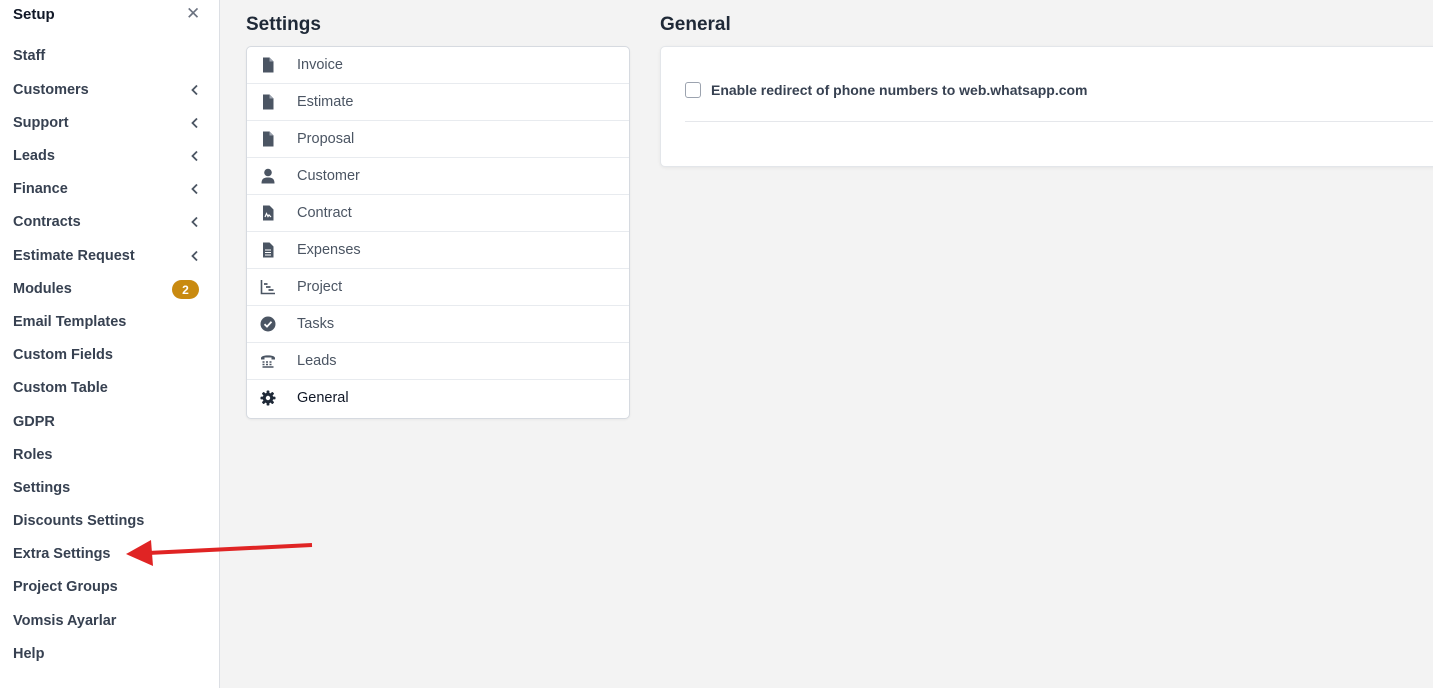 The image size is (1433, 688). Describe the element at coordinates (185, 289) in the screenshot. I see `modules-count-badge: 2` at that location.